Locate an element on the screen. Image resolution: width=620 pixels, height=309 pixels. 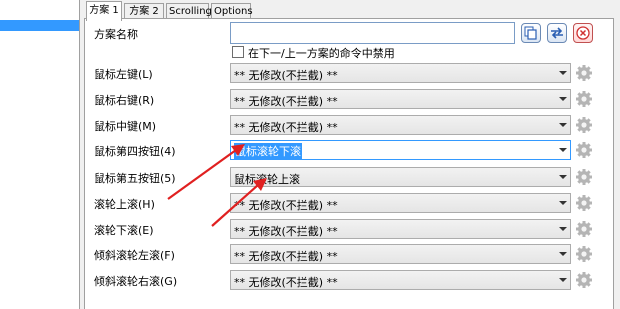
mapping-select-left-button: ** 无修改(不拦截) ** is located at coordinates (400, 73).